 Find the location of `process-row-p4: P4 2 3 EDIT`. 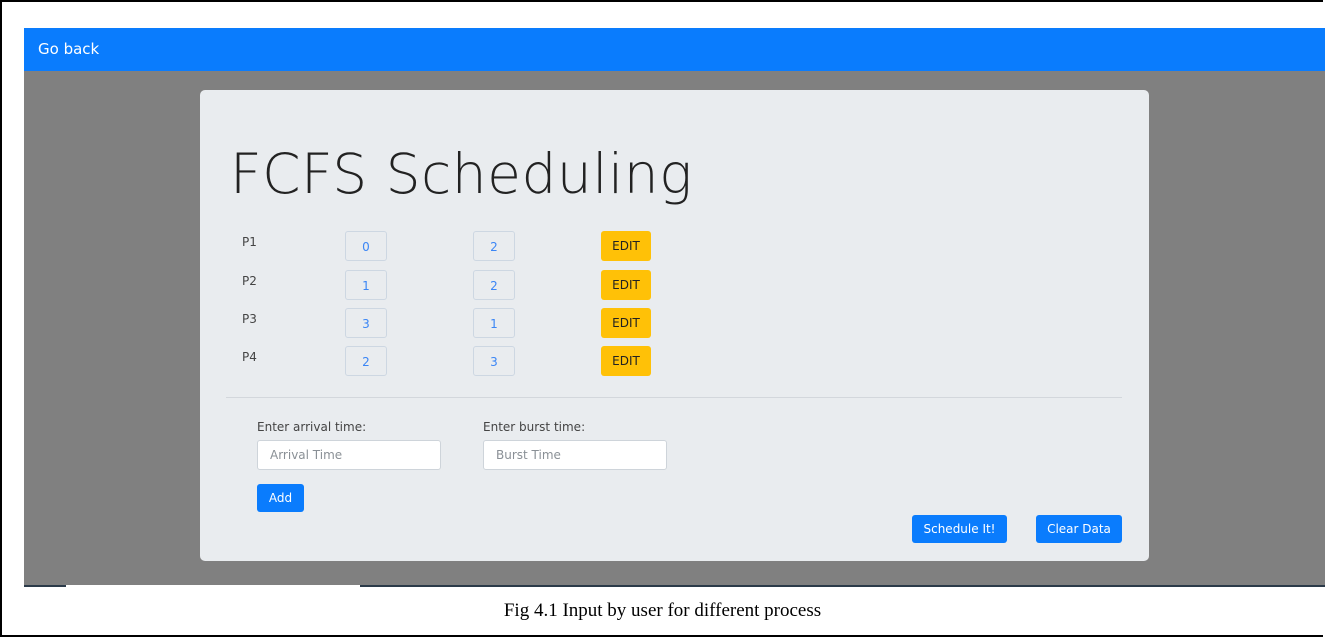

process-row-p4: P4 2 3 EDIT is located at coordinates (674, 361).